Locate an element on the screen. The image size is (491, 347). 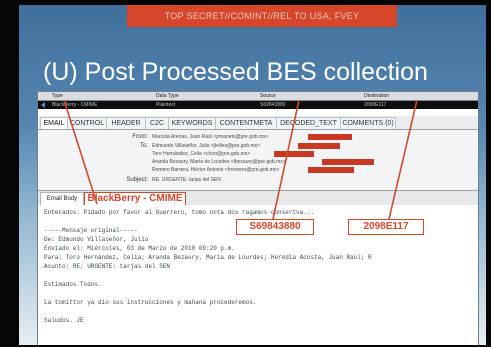
classification-banner: TOP SECRET//COMINT//REL TO USA, FVEY is located at coordinates (262, 16).